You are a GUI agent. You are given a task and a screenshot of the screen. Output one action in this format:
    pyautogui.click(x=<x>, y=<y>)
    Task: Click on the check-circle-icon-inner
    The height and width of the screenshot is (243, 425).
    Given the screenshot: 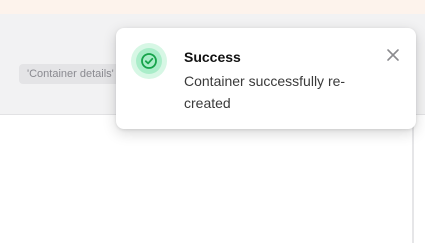 What is the action you would take?
    pyautogui.click(x=149, y=61)
    